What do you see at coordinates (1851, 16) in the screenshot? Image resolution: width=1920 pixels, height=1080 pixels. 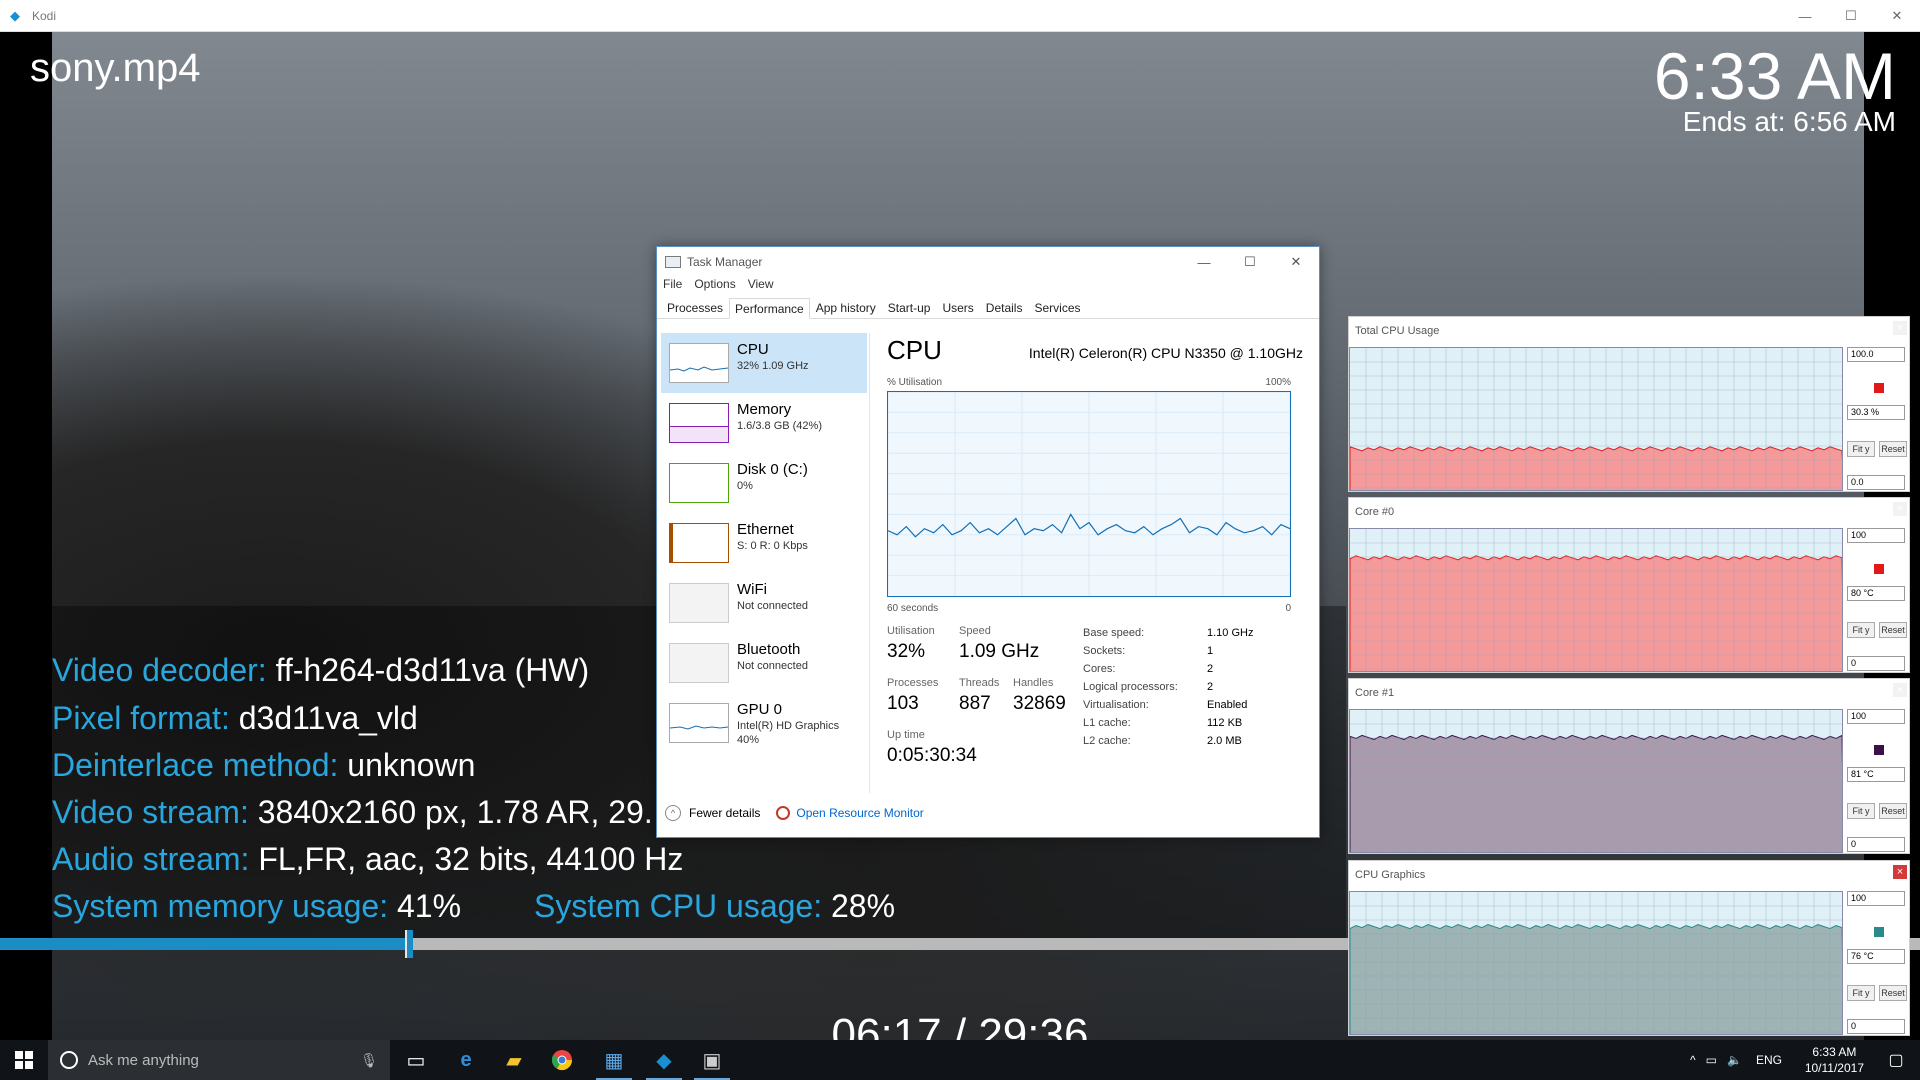 I see `maximize-button: ☐` at bounding box center [1851, 16].